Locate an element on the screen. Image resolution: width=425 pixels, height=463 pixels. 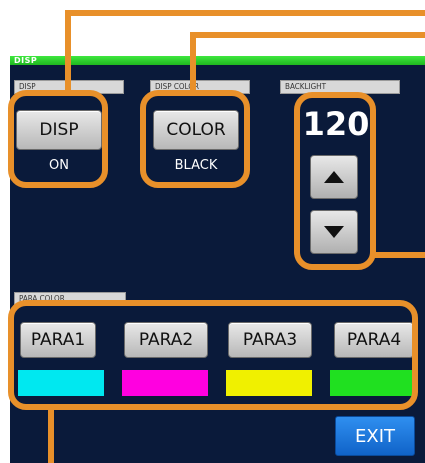
brightness-callout is located at coordinates (335, 181).